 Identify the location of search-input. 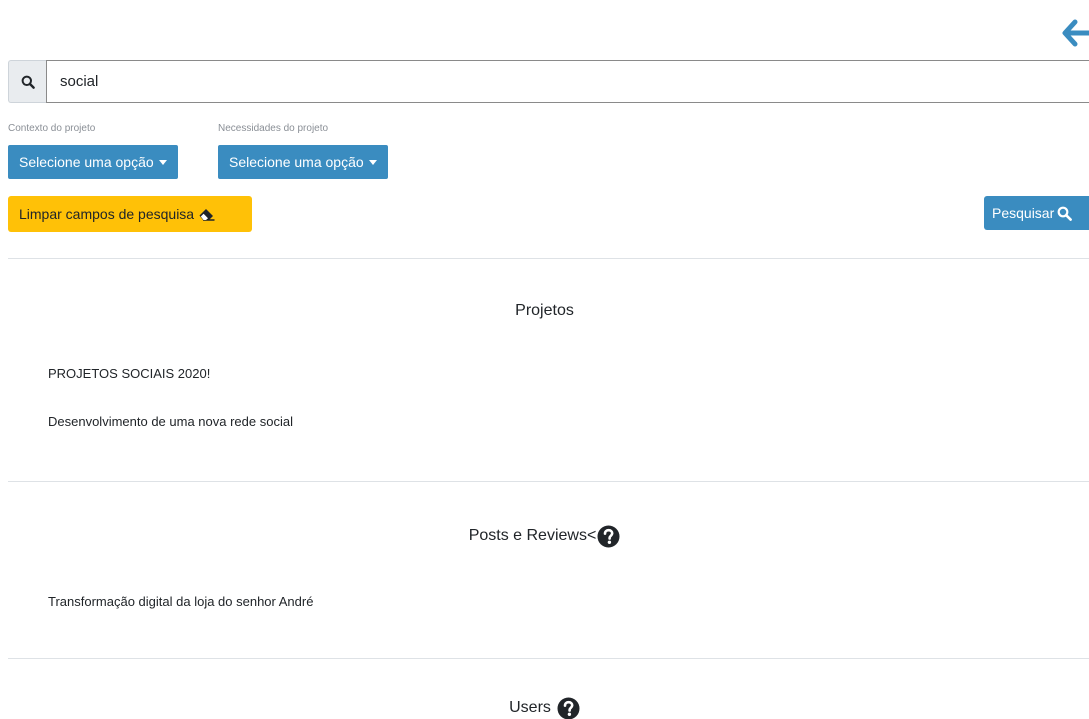
(567, 81).